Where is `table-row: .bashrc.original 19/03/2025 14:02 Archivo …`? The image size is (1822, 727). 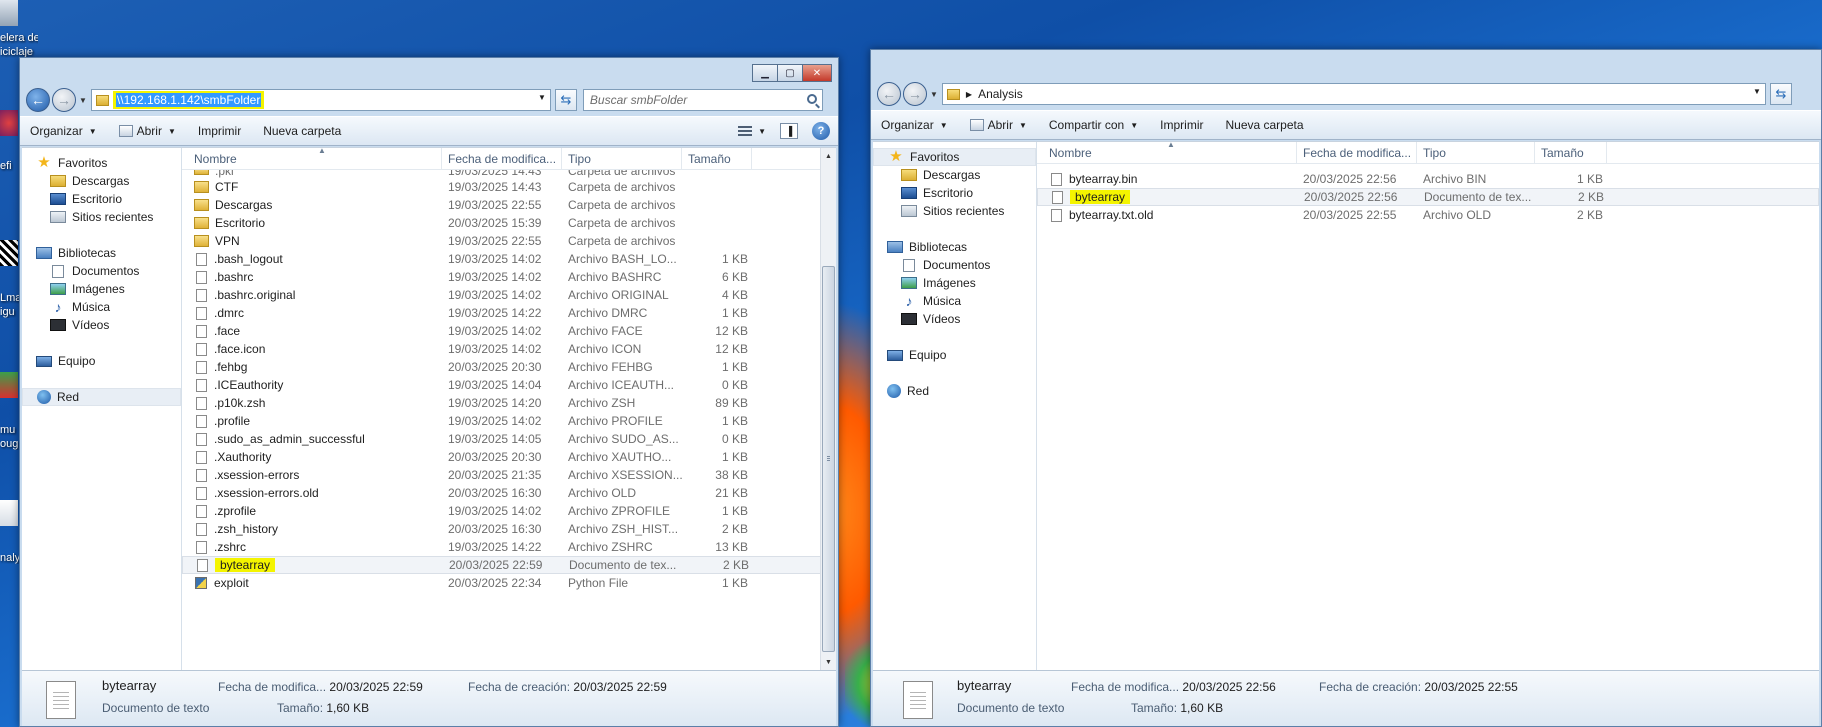
table-row: .bashrc.original 19/03/2025 14:02 Archivo … is located at coordinates (509, 295).